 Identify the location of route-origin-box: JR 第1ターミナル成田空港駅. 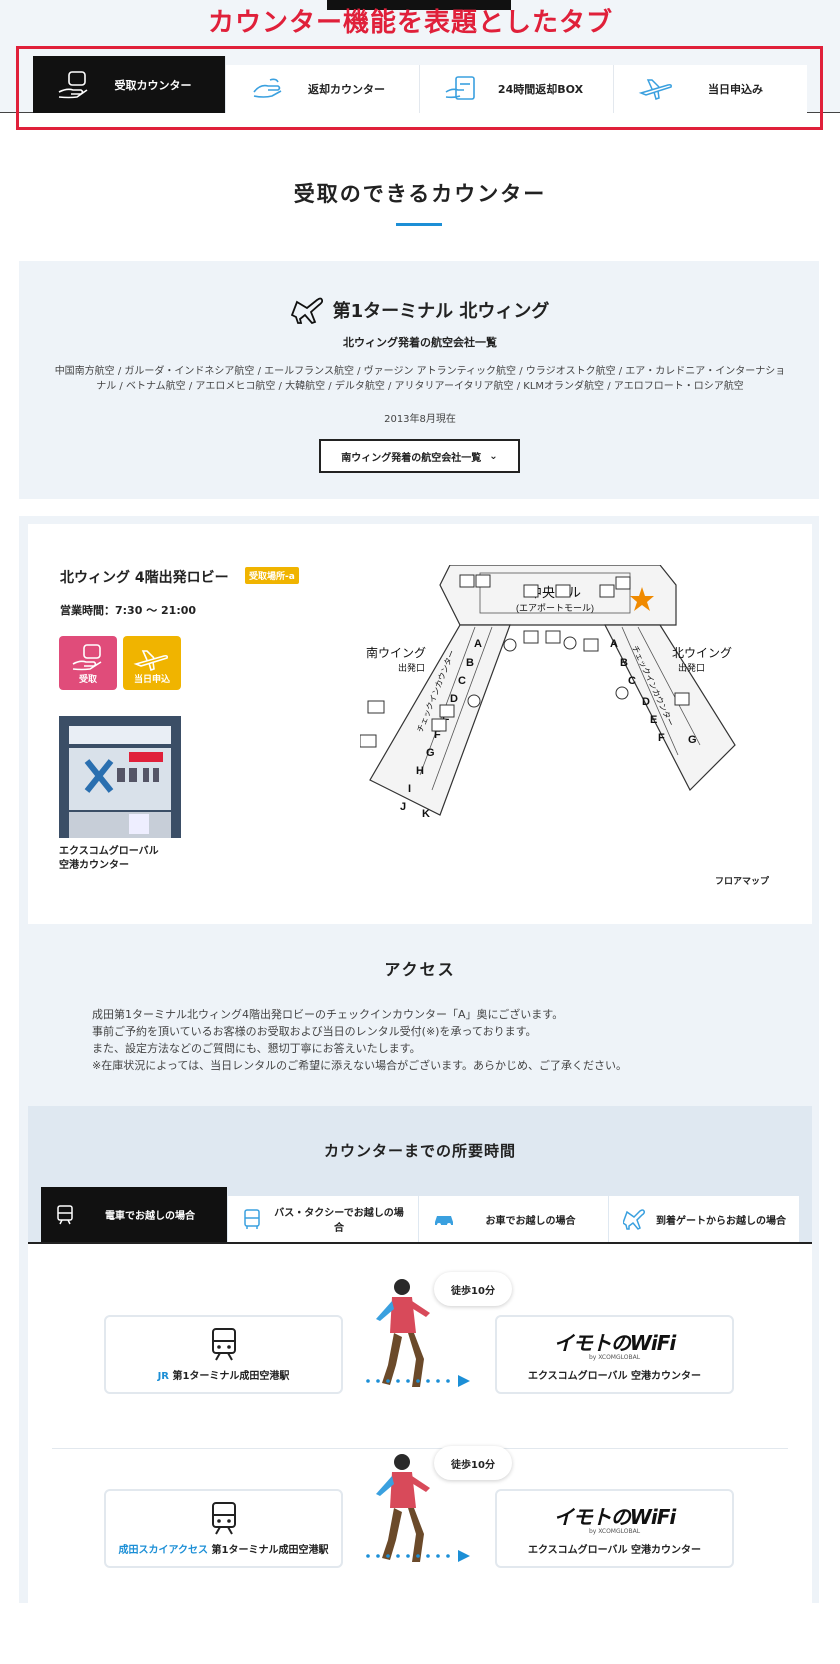
(223, 1354).